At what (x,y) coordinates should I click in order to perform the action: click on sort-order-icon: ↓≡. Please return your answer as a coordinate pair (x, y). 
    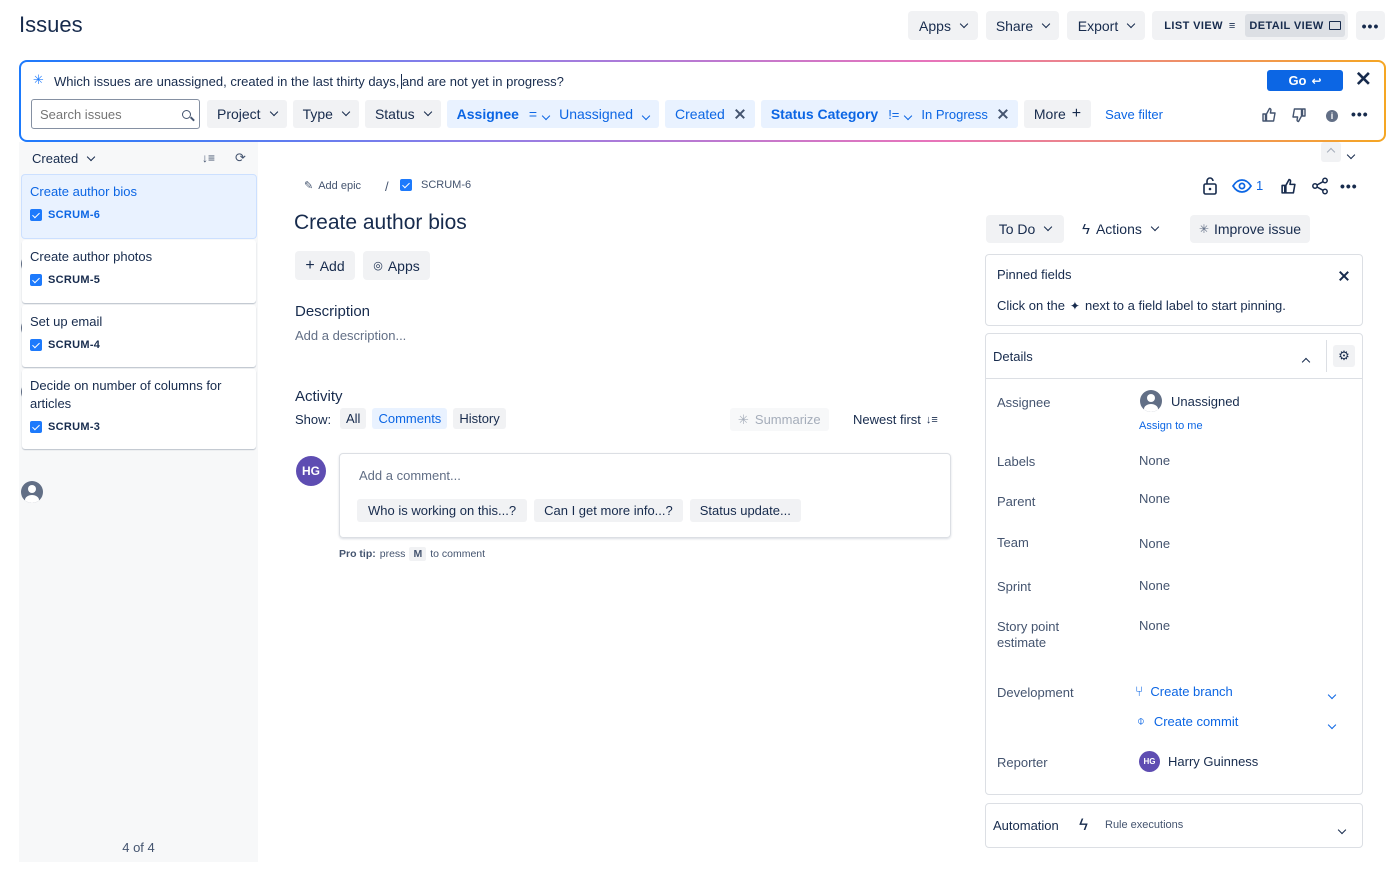
    Looking at the image, I should click on (208, 158).